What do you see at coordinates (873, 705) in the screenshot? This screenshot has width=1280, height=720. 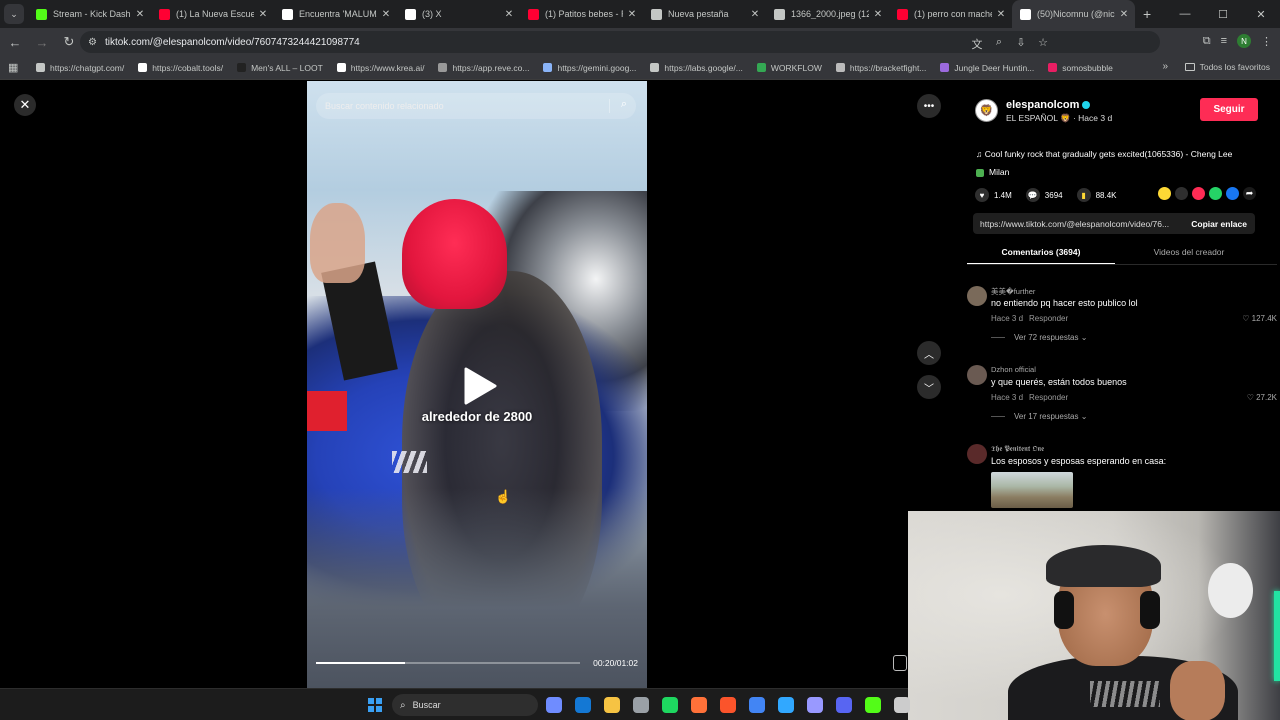 I see `kick-icon` at bounding box center [873, 705].